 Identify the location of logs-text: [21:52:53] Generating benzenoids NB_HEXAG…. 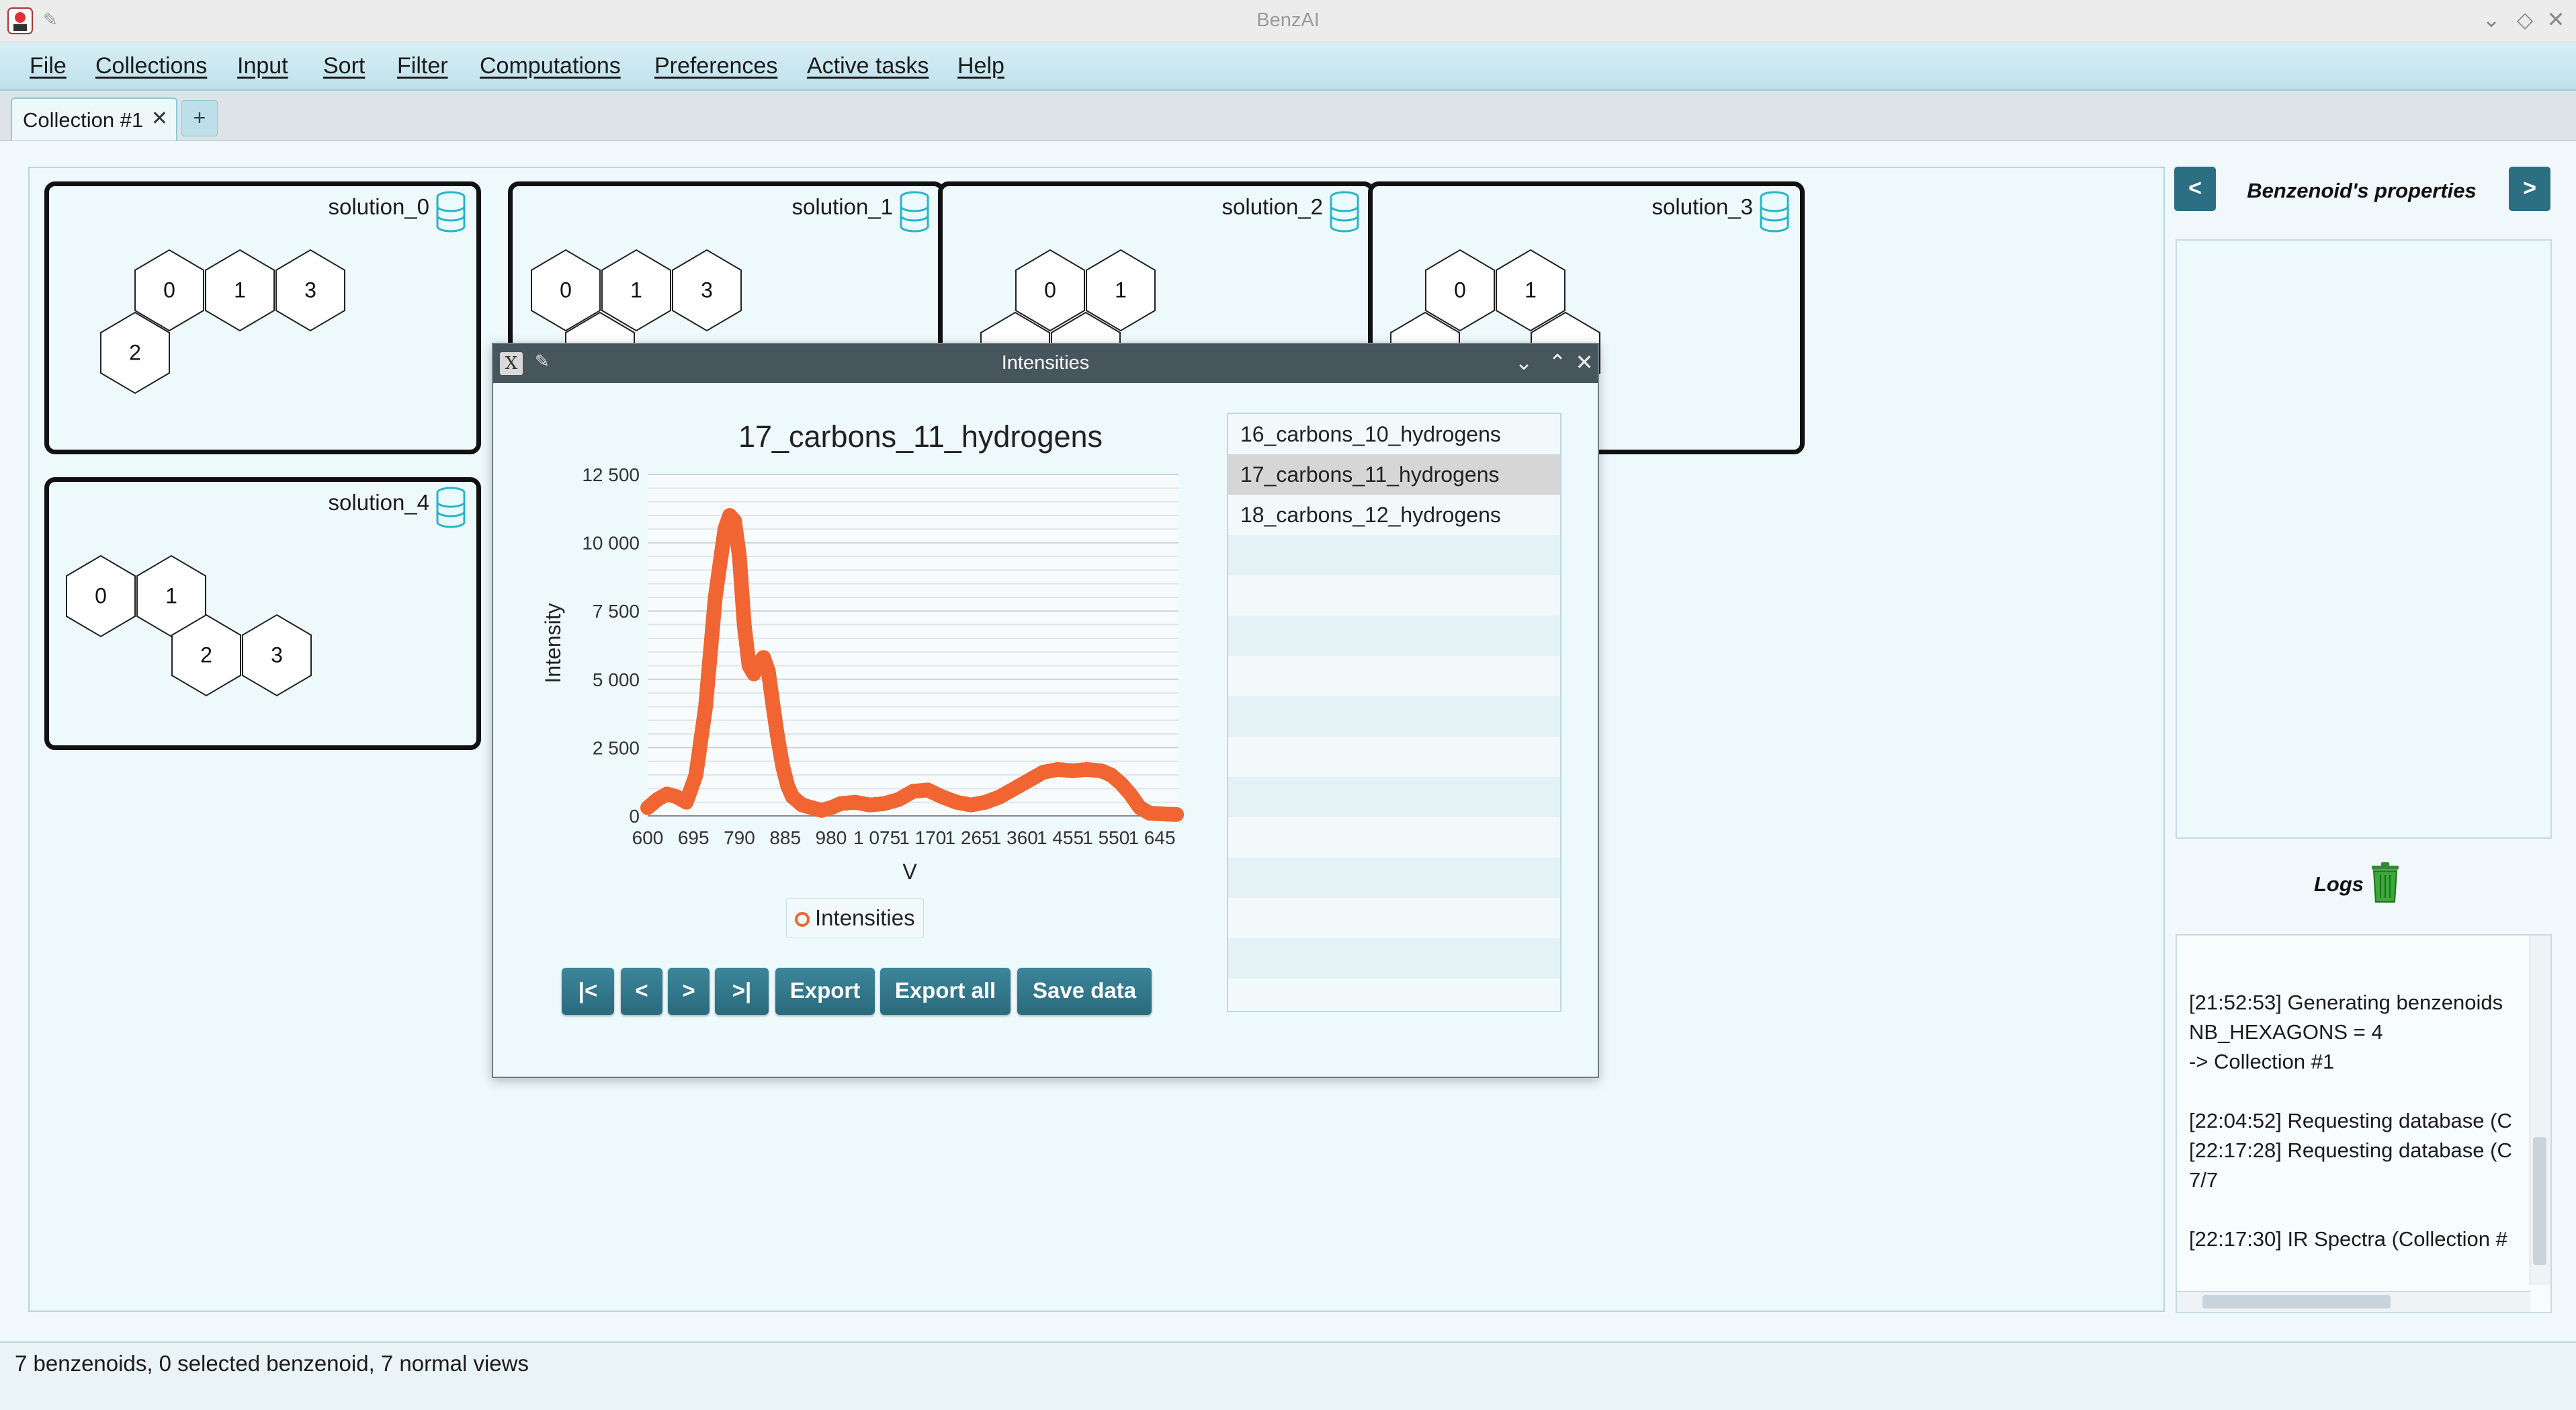
(2357, 1121).